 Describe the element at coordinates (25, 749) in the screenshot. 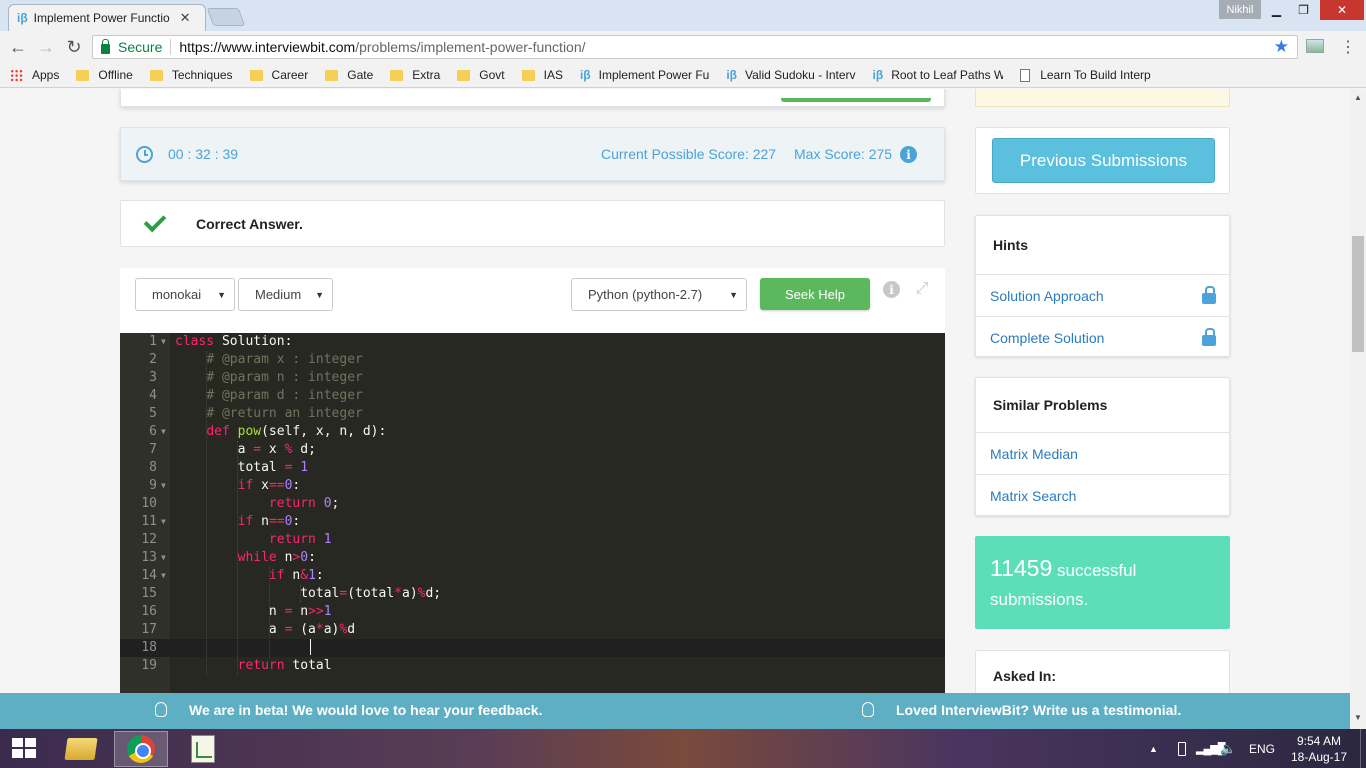

I see `windows-start-icon` at that location.